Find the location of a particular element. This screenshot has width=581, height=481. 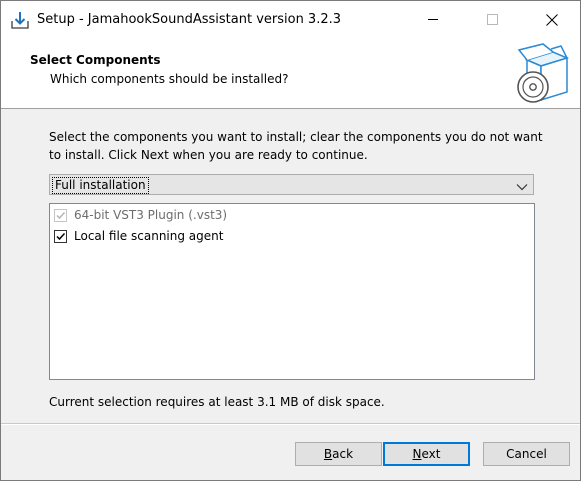

setup-download-icon is located at coordinates (20, 20).